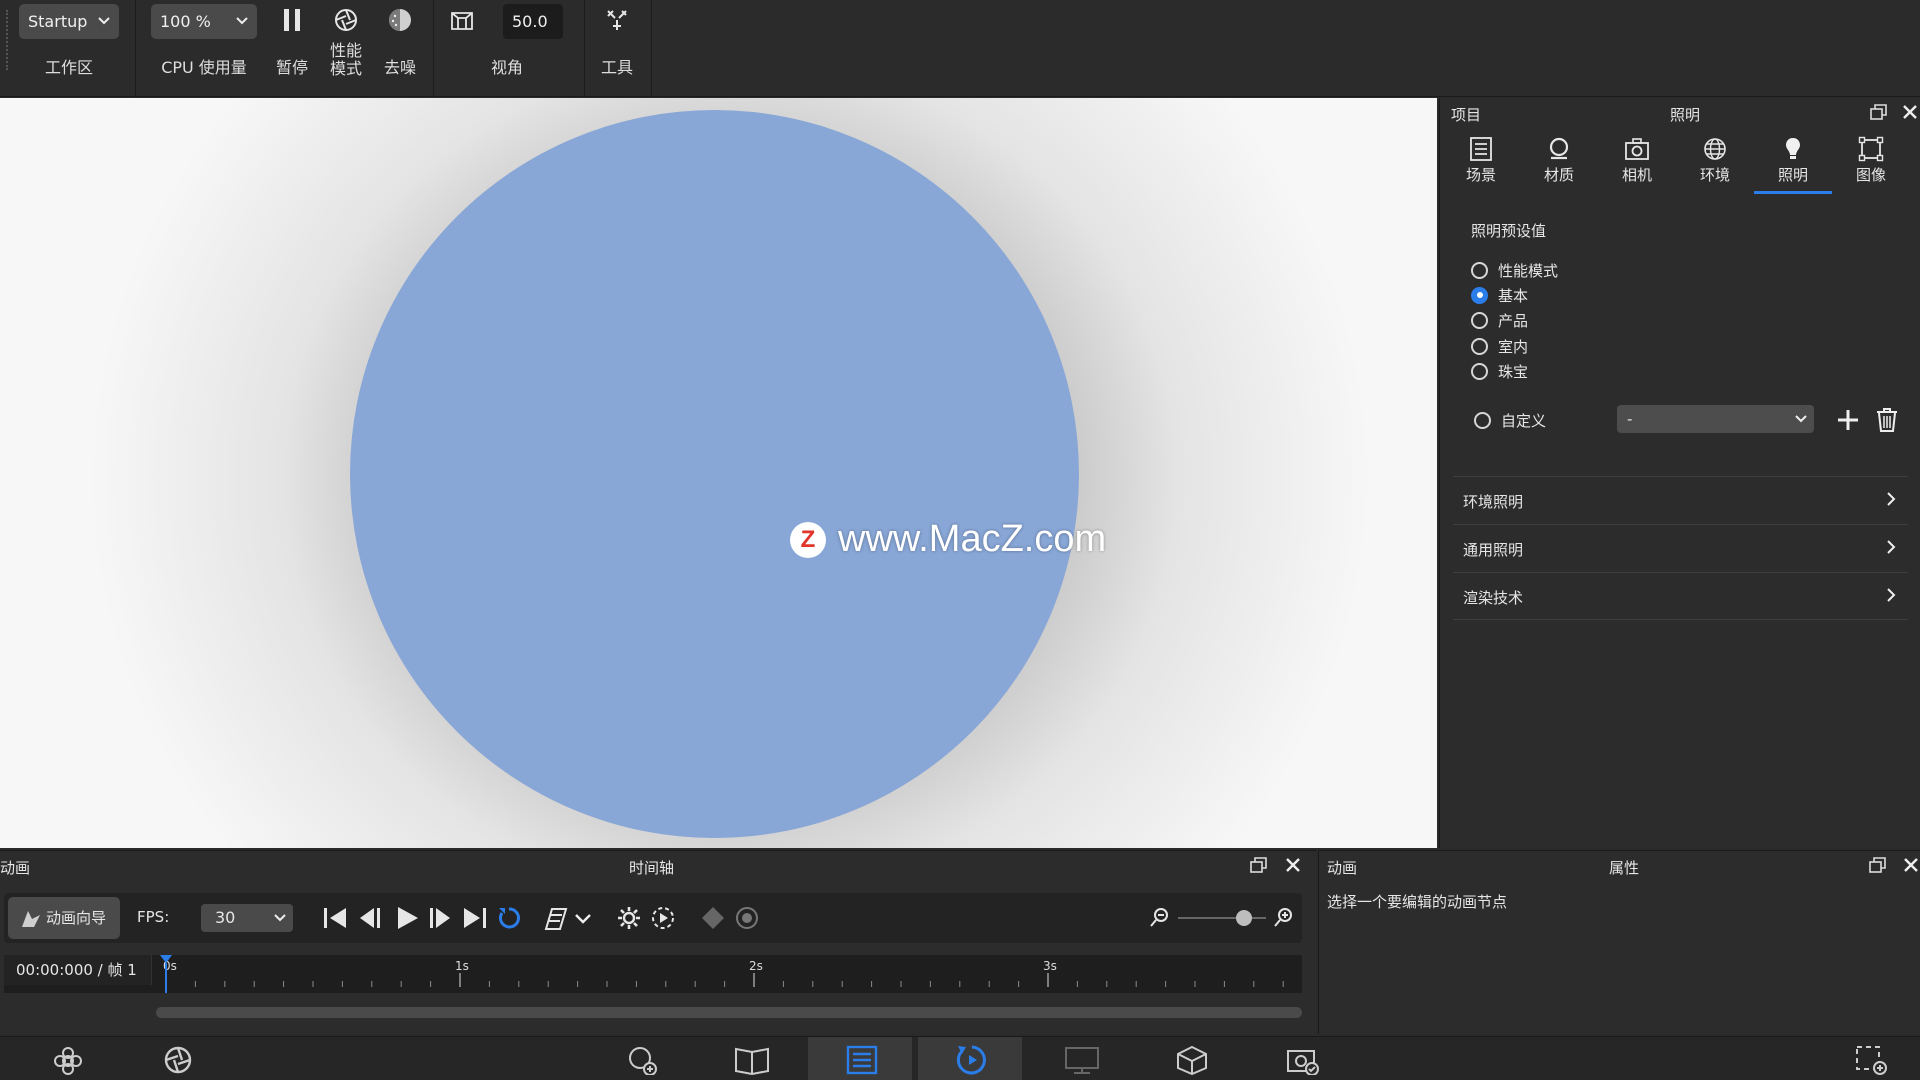 This screenshot has width=1920, height=1080. What do you see at coordinates (69, 21) in the screenshot?
I see `workspace-dropdown: Startup` at bounding box center [69, 21].